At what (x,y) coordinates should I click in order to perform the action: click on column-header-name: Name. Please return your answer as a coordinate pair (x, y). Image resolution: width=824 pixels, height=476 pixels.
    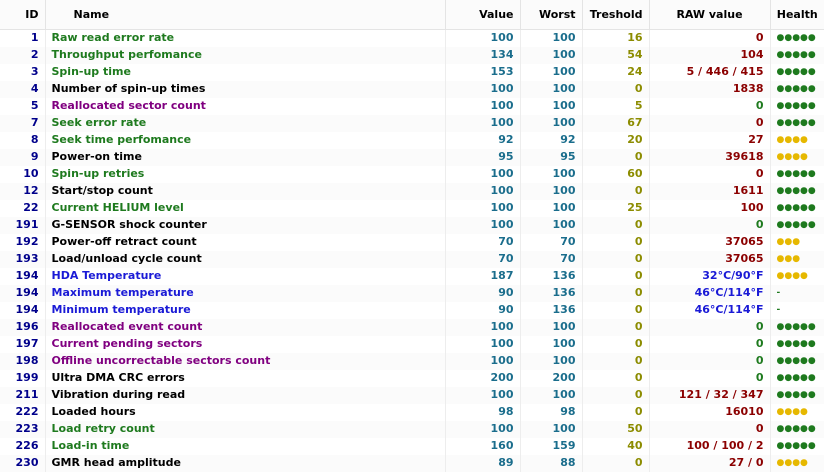
    Looking at the image, I should click on (245, 15).